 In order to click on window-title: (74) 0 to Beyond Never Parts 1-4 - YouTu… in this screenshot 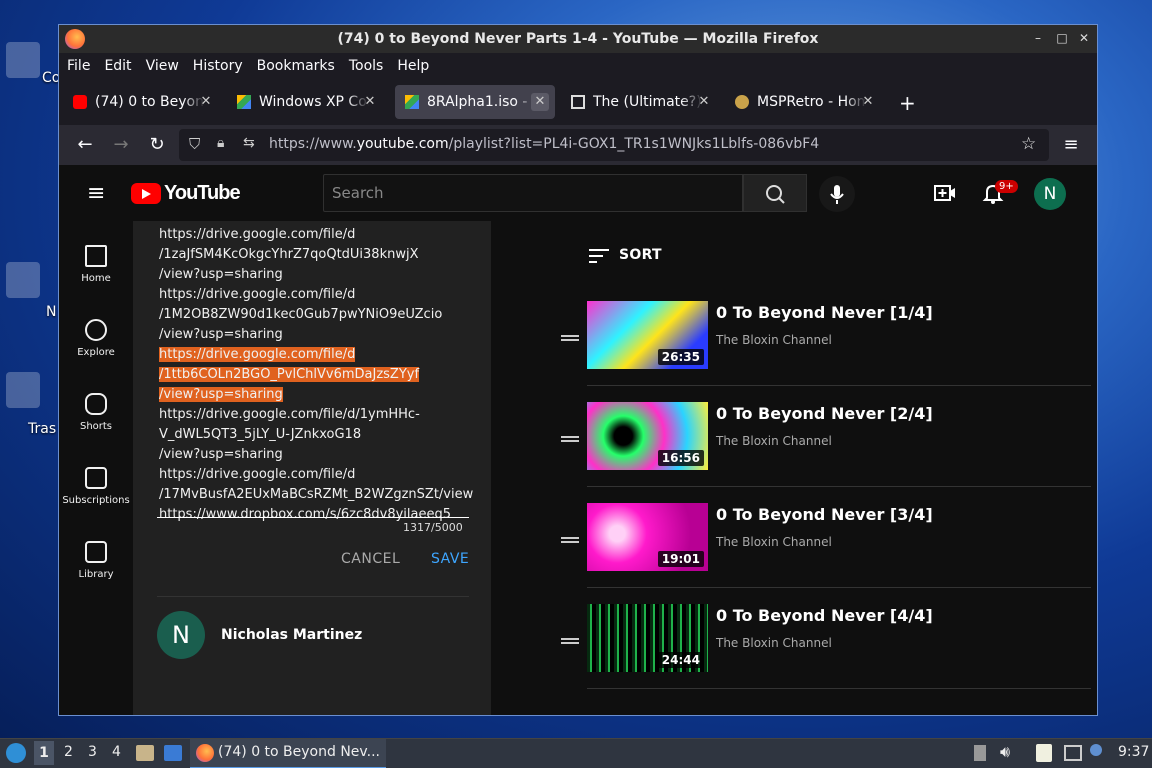, I will do `click(578, 39)`.